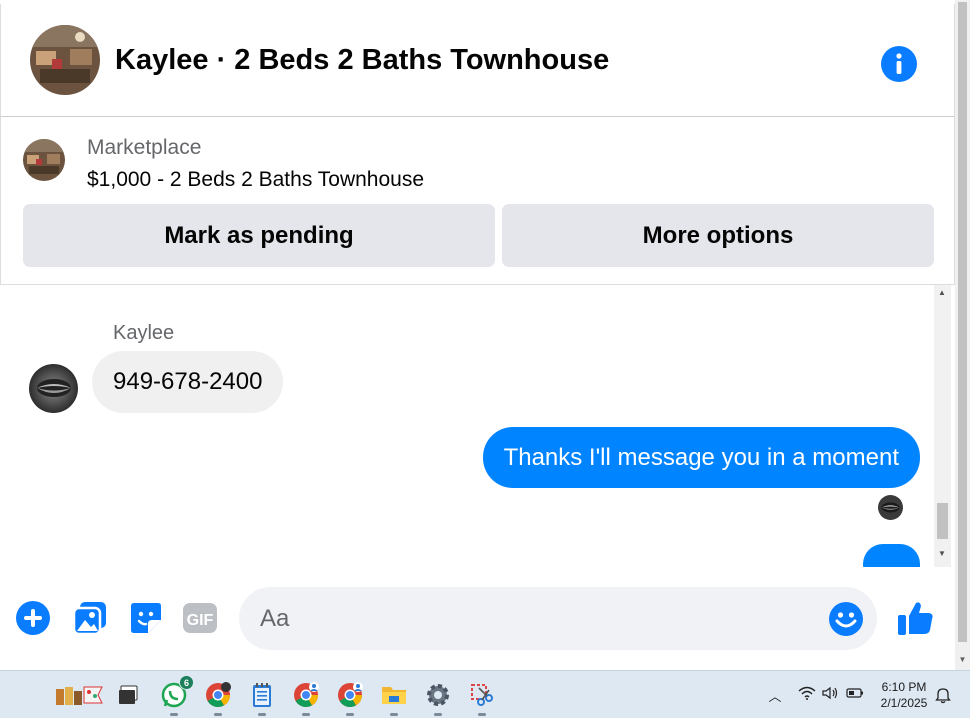  What do you see at coordinates (146, 618) in the screenshot?
I see `sticker-icon` at bounding box center [146, 618].